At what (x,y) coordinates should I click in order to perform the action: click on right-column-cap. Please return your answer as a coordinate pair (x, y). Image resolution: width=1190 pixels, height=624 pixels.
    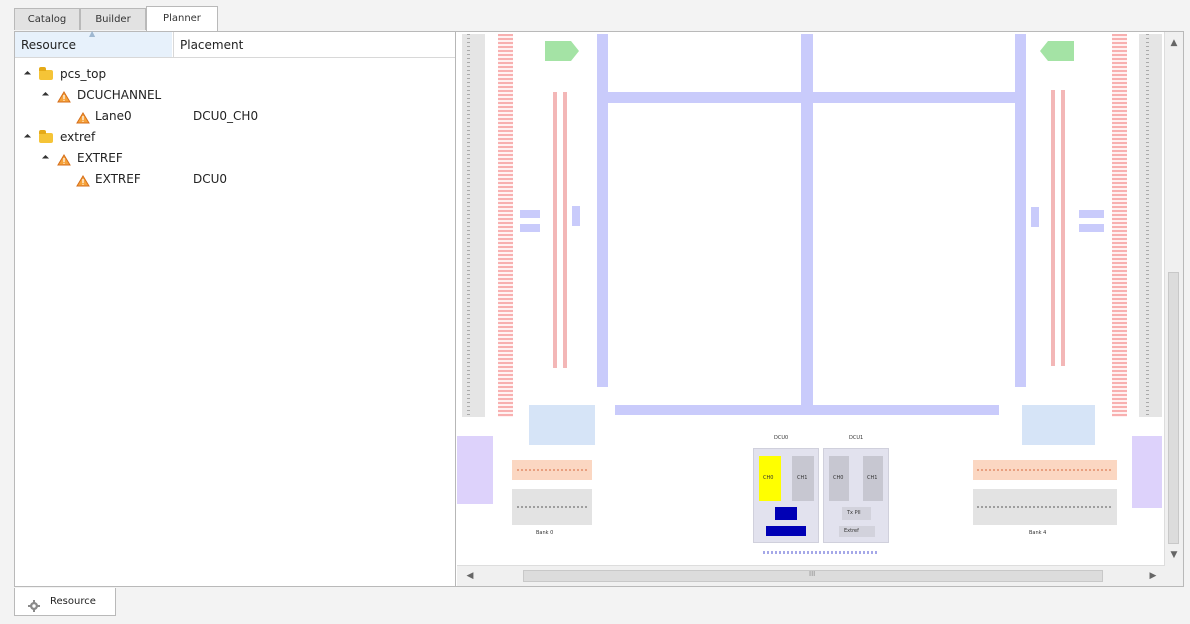
    Looking at the image, I should click on (1147, 472).